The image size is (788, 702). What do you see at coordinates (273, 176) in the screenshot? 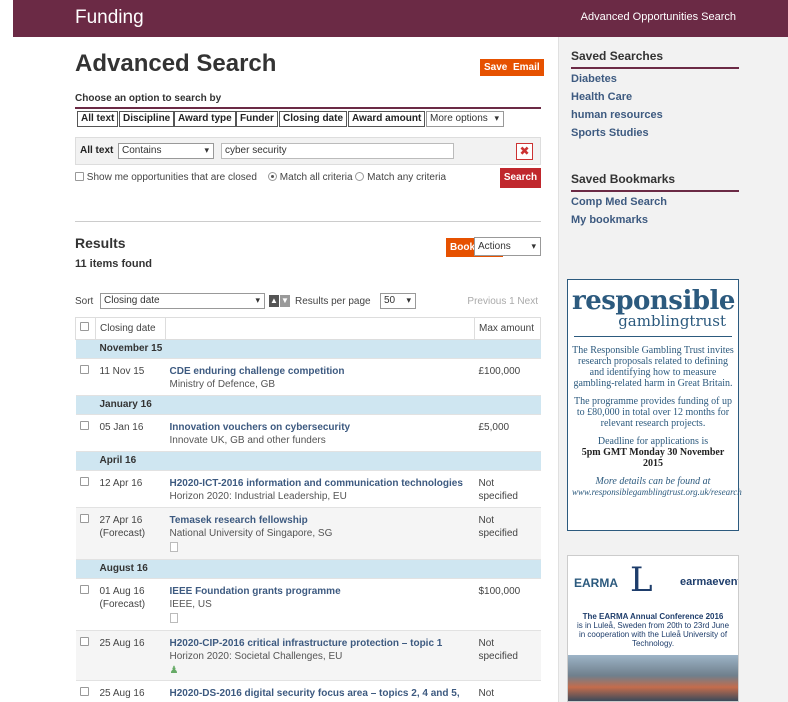
I see `match-all-radio` at bounding box center [273, 176].